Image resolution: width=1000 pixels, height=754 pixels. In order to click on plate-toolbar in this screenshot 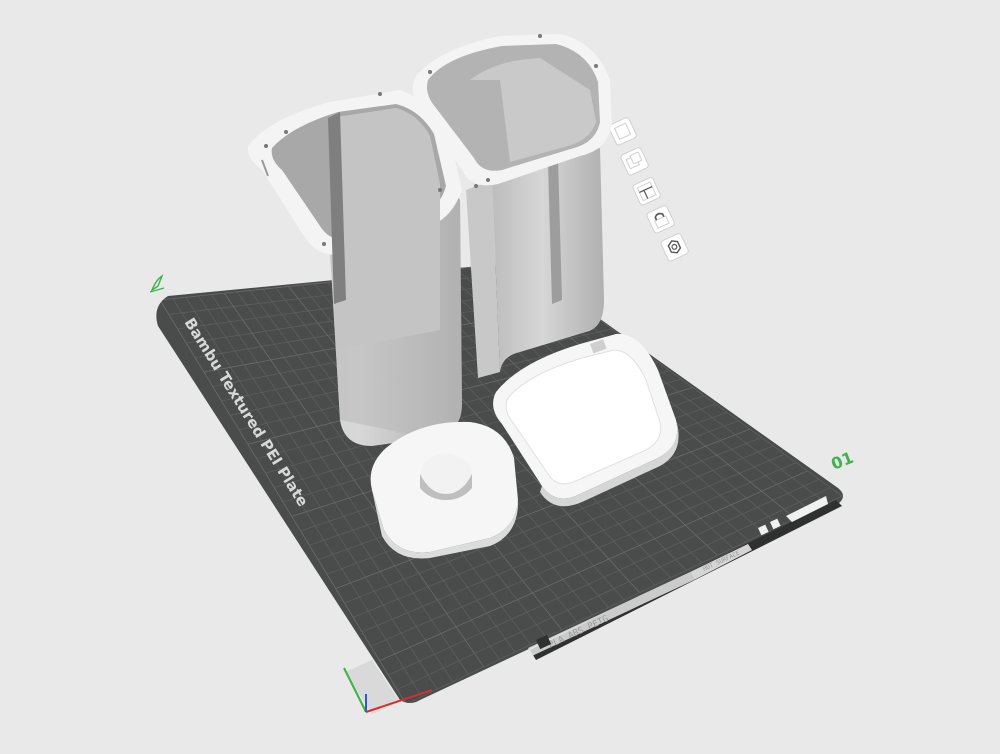, I will do `click(648, 189)`.